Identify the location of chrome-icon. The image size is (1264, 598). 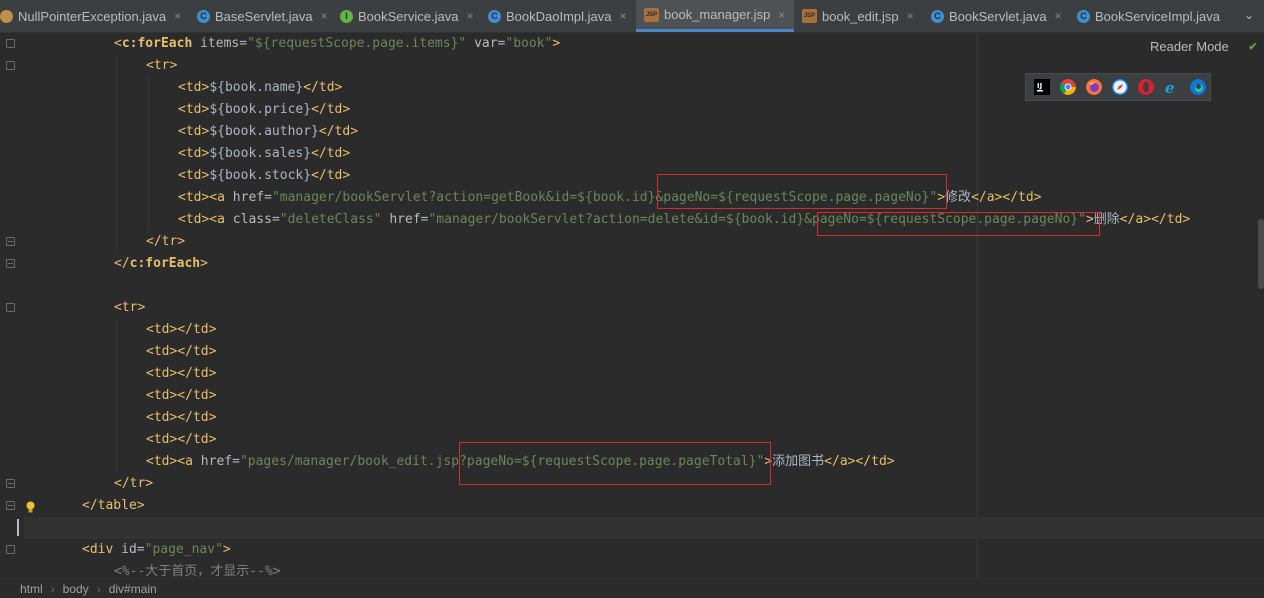
(1068, 87).